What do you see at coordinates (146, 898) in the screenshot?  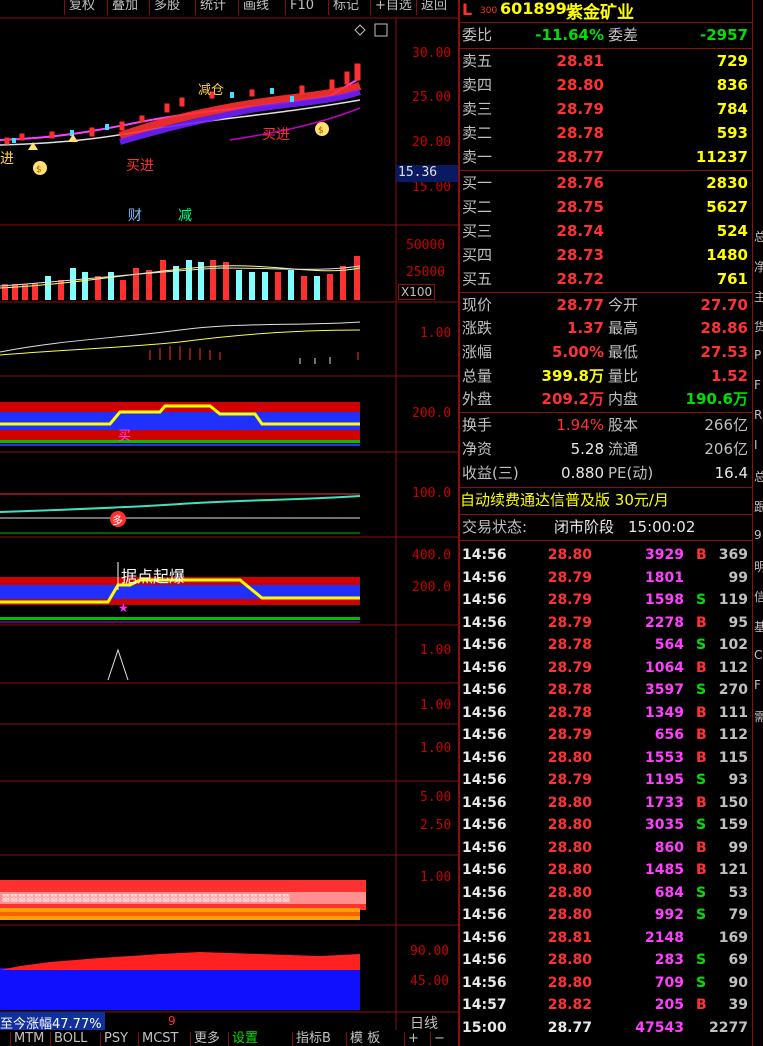 I see `svg-text:囍囍囍囍囍囍囍囍囍囍囍囍囍囍囍囍囍囍囍囍囍囍囍囍囍囍囍囍囍囍: 囍囍囍囍囍囍囍囍囍囍囍囍囍囍囍囍囍囍囍囍囍囍囍囍囍囍囍囍囍囍囍囍囍囍囍囍` at bounding box center [146, 898].